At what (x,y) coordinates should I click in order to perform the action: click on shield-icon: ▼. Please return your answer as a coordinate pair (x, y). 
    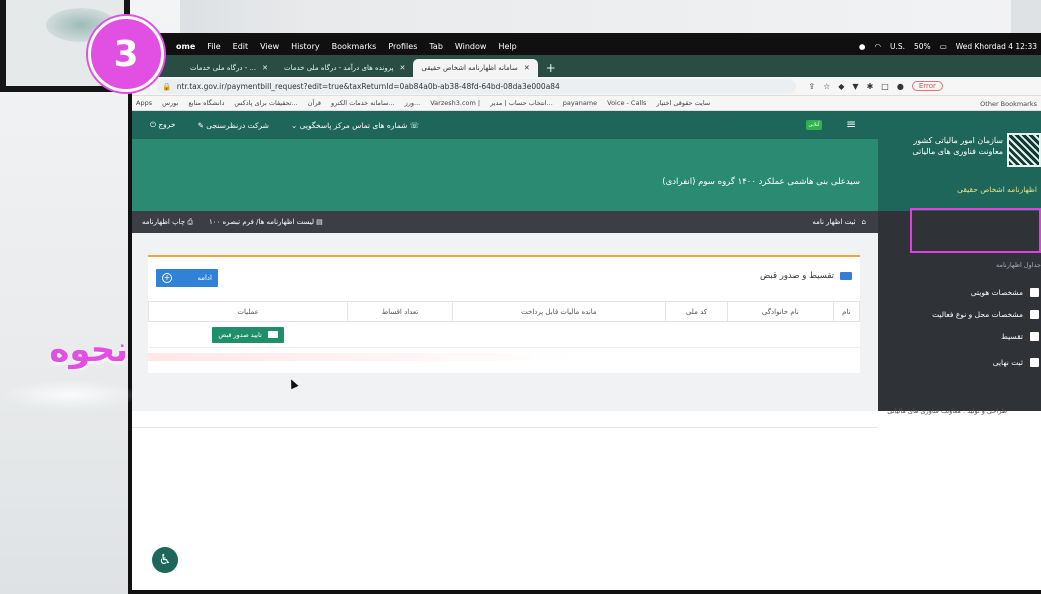
    Looking at the image, I should click on (855, 86).